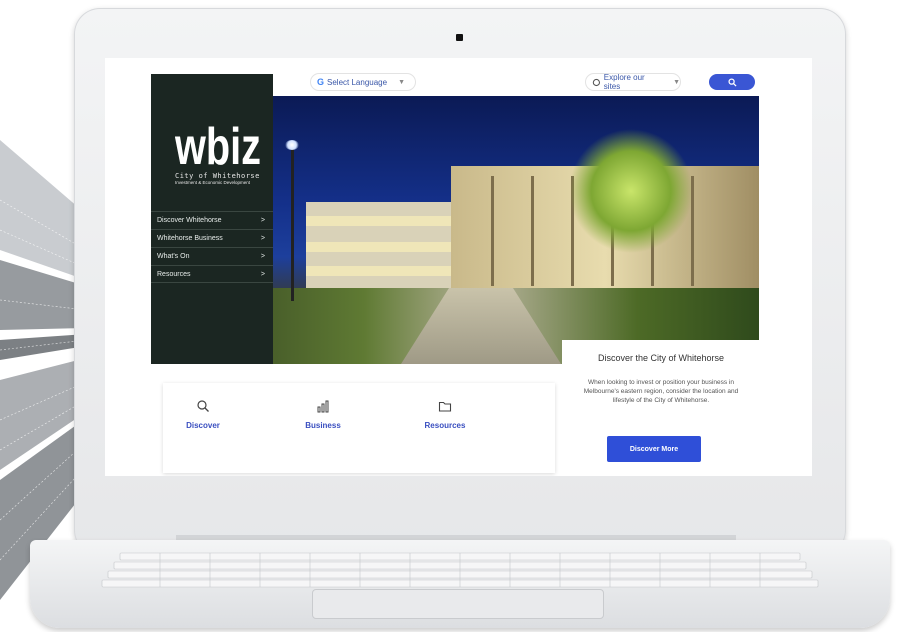 Image resolution: width=914 pixels, height=632 pixels. I want to click on sidebar-item-discover-whitehorse: Discover Whitehorse >, so click(212, 220).